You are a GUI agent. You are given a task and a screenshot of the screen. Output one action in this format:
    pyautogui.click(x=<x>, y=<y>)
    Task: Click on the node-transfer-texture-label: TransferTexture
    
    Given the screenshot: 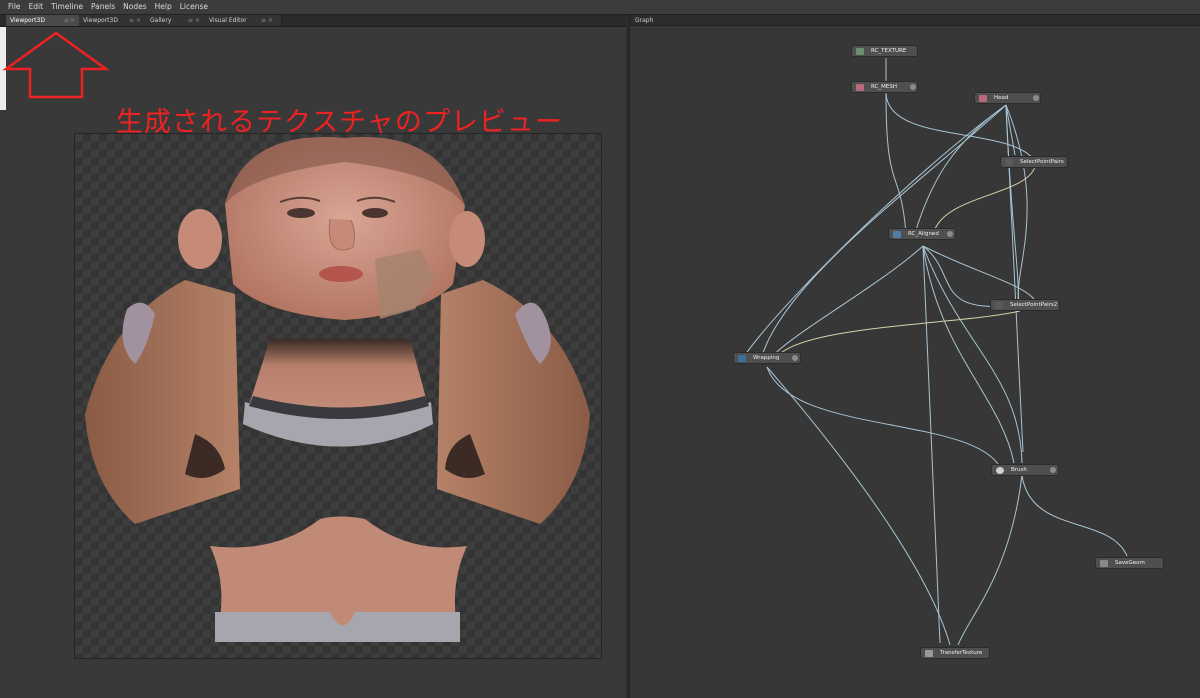 What is the action you would take?
    pyautogui.click(x=961, y=653)
    